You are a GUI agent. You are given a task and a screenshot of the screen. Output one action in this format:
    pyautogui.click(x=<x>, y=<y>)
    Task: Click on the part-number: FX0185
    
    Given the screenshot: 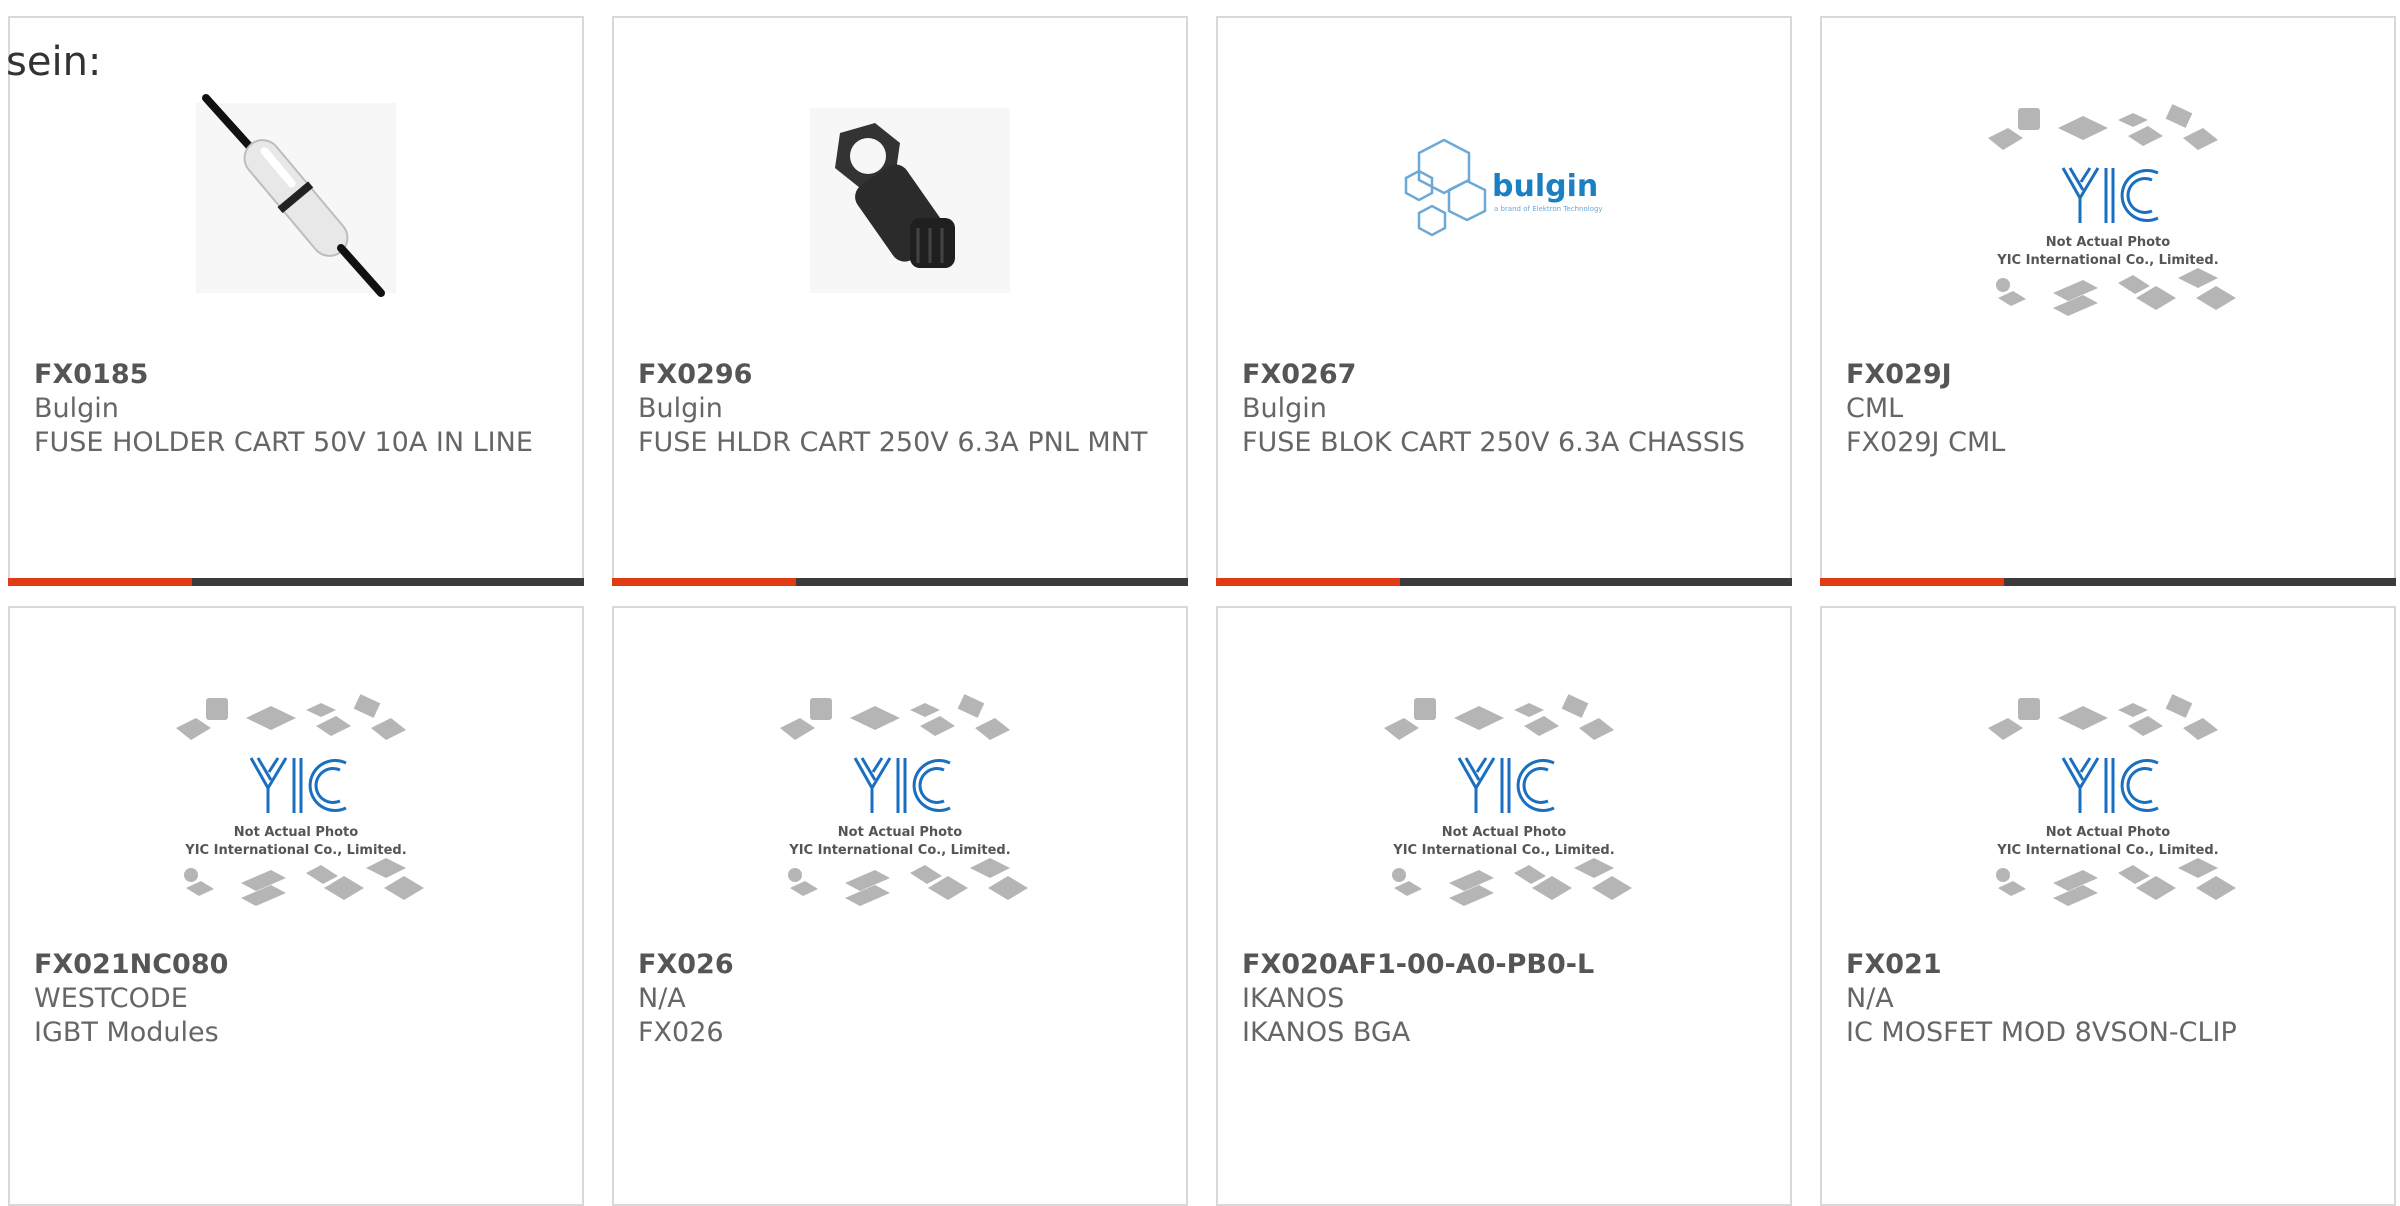 What is the action you would take?
    pyautogui.click(x=296, y=375)
    